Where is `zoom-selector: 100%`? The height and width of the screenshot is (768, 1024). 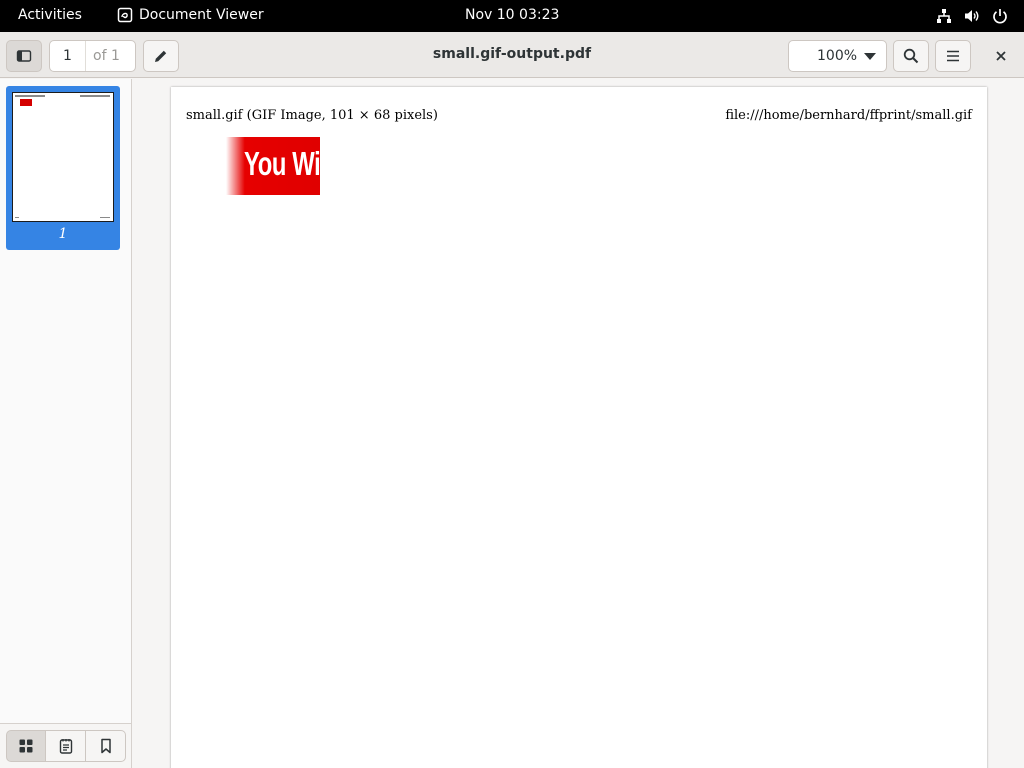
zoom-selector: 100% is located at coordinates (837, 56).